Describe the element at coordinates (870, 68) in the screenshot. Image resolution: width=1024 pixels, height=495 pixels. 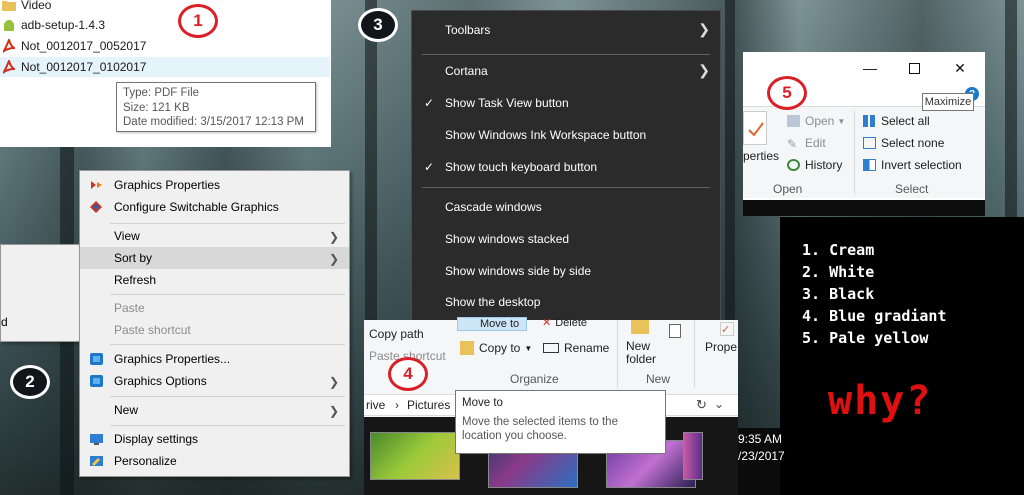
I see `minimize-button: —` at that location.